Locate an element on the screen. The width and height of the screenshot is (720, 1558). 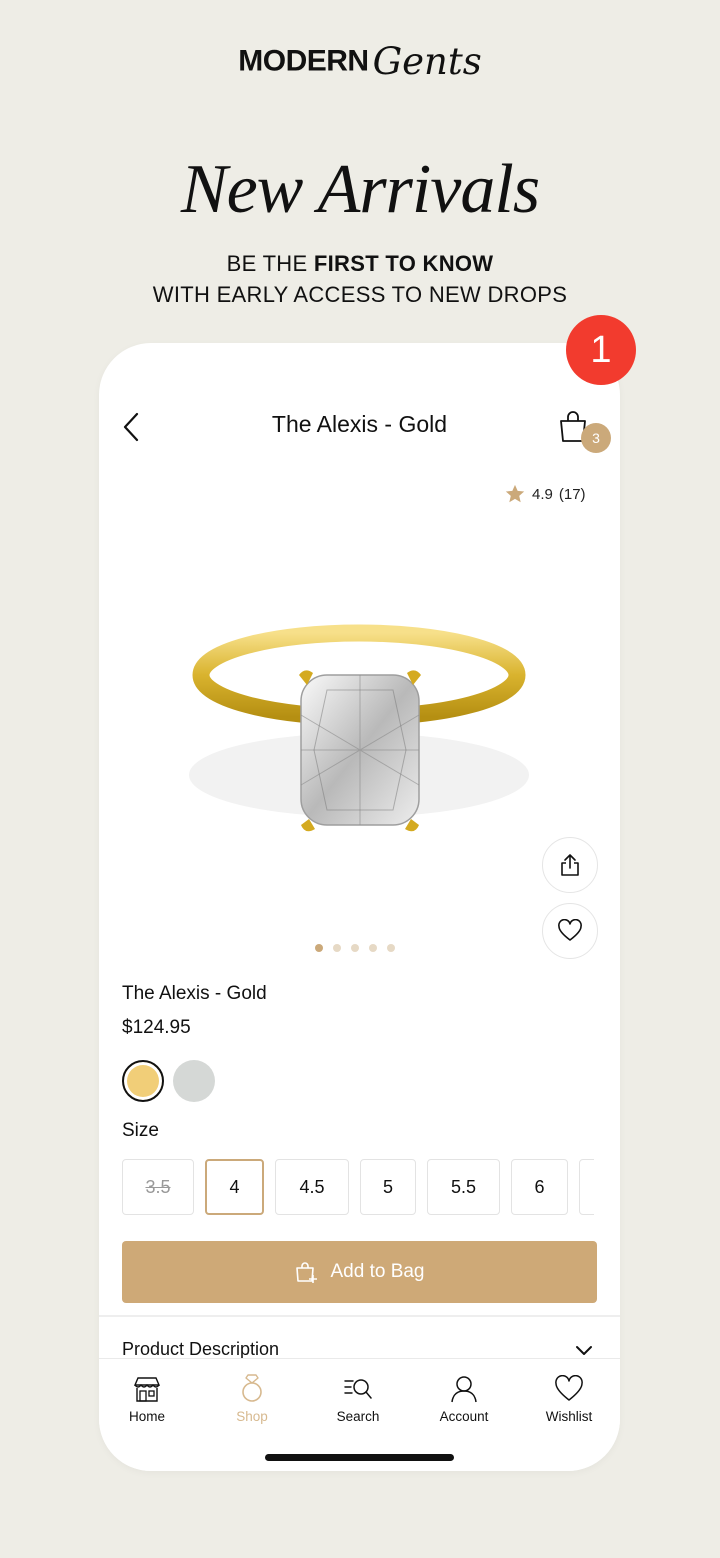
tab-shop-label: Shop is located at coordinates (252, 1416).